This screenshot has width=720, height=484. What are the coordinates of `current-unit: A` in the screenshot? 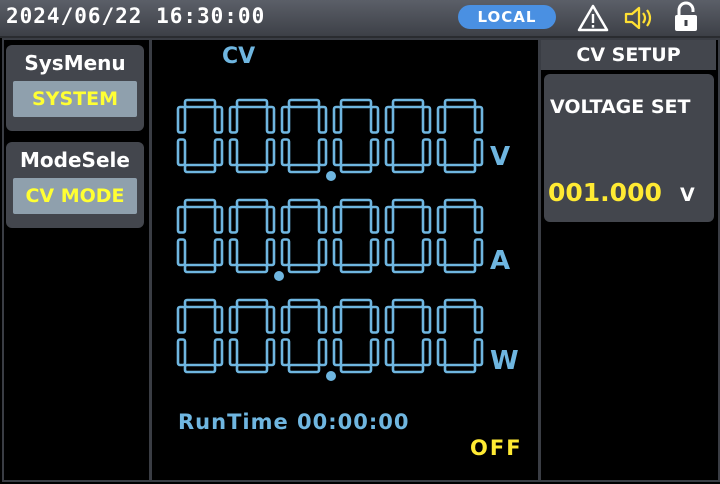 It's located at (500, 261).